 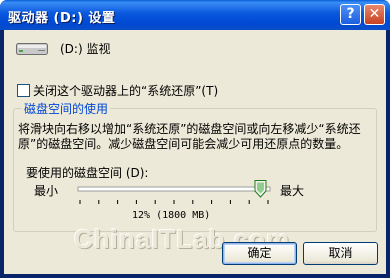 What do you see at coordinates (374, 14) in the screenshot?
I see `close-button: ✕` at bounding box center [374, 14].